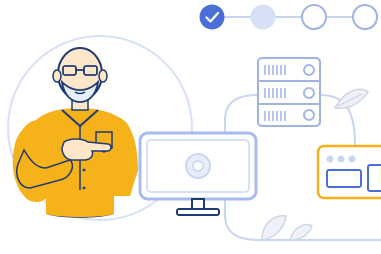 Image resolution: width=381 pixels, height=254 pixels. Describe the element at coordinates (198, 173) in the screenshot. I see `computer-monitor-icon` at that location.